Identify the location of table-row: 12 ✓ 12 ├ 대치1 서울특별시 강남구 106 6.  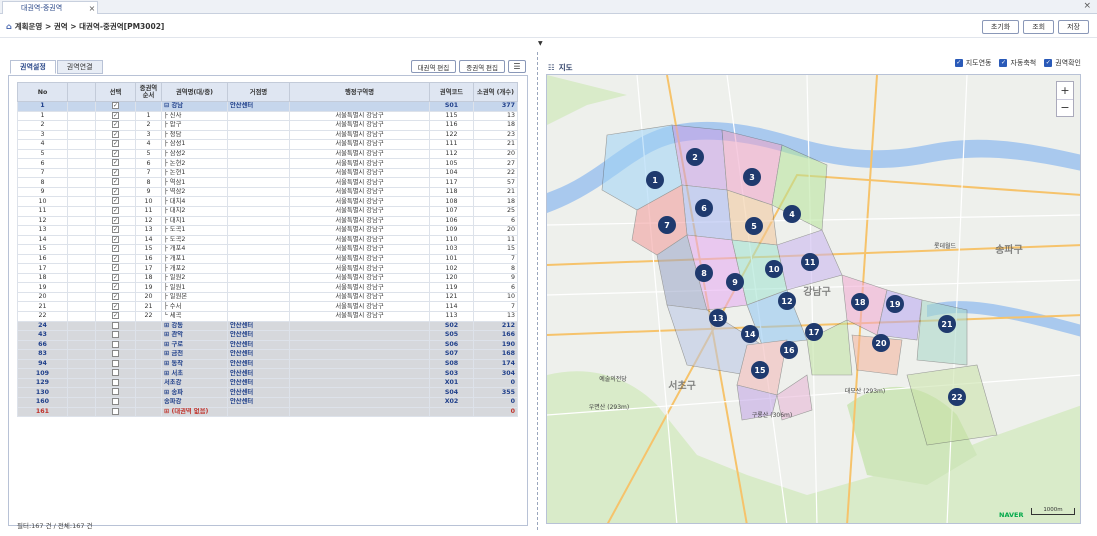
(267, 221).